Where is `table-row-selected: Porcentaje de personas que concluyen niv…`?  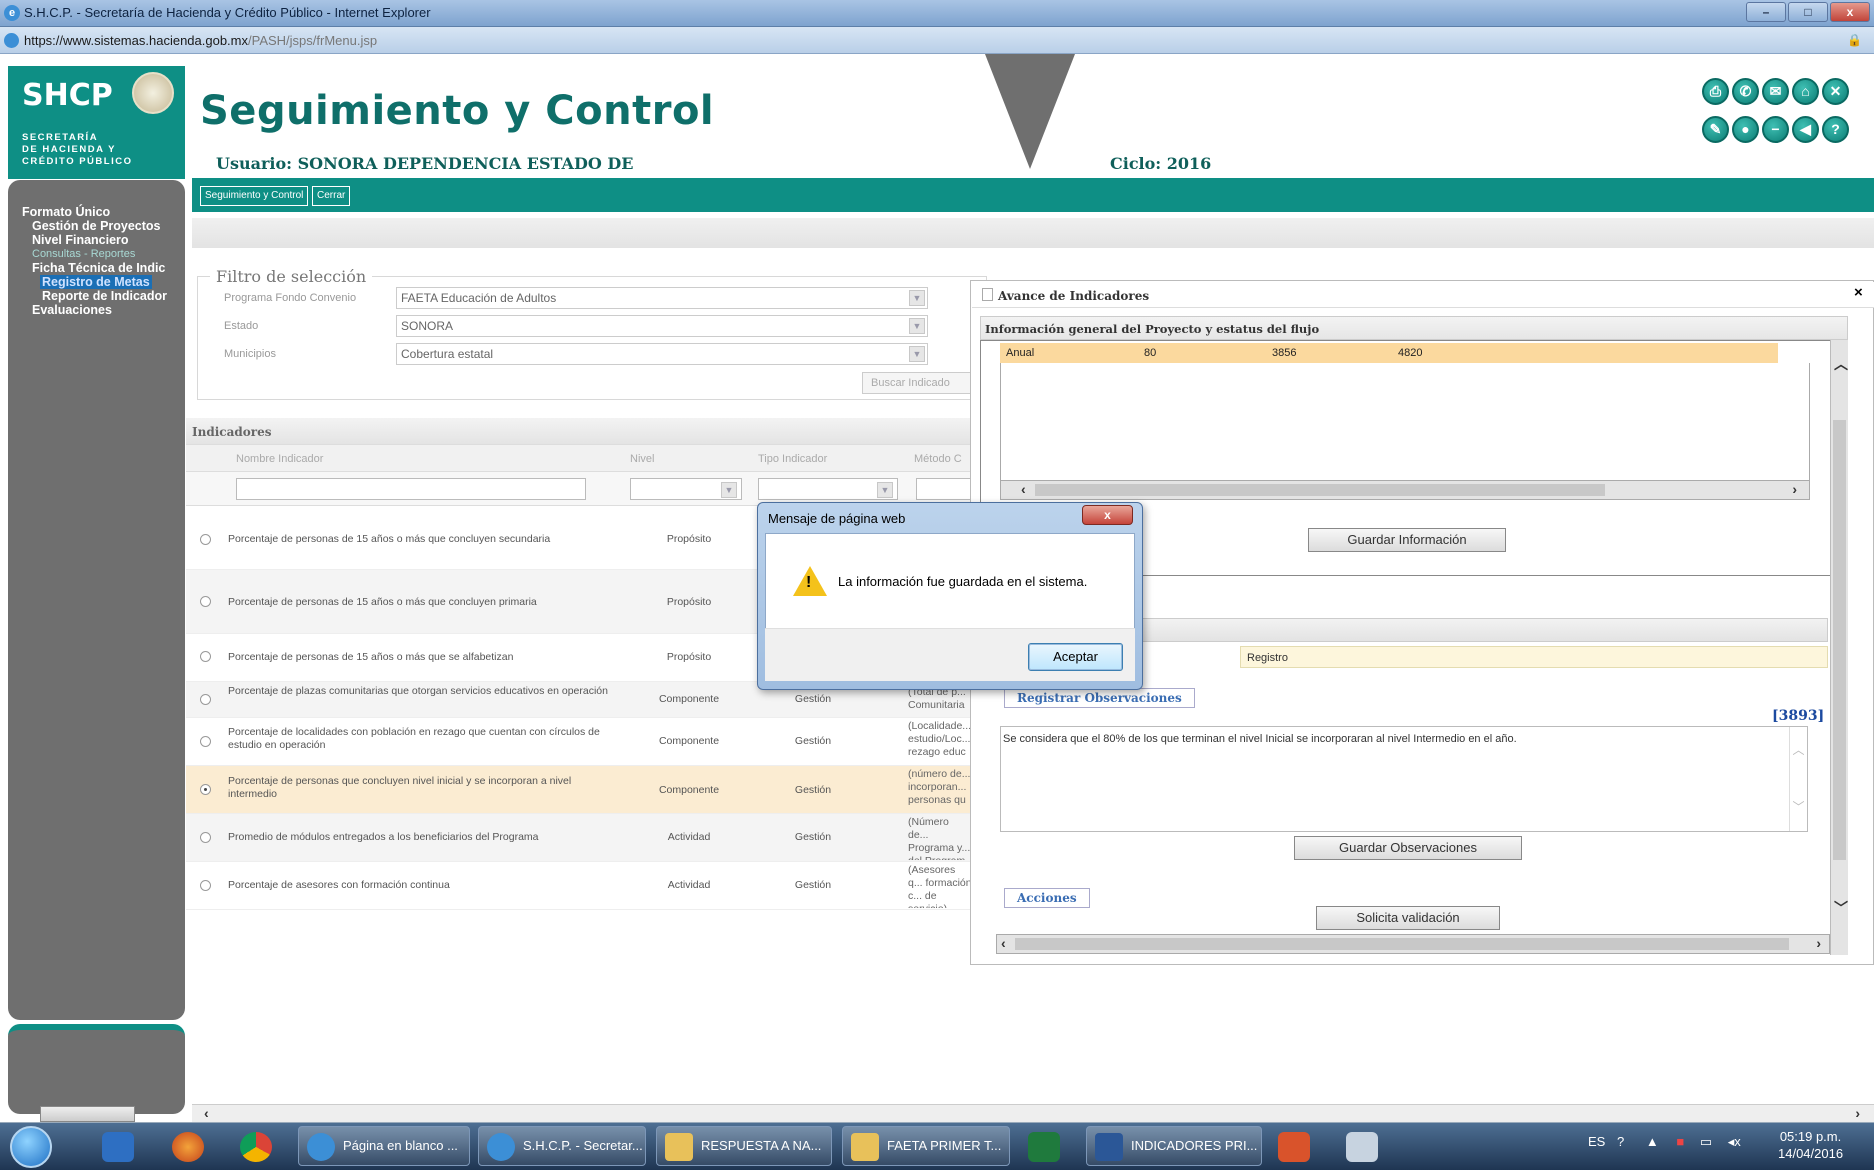
table-row-selected: Porcentaje de personas que concluyen niv… is located at coordinates (586, 790).